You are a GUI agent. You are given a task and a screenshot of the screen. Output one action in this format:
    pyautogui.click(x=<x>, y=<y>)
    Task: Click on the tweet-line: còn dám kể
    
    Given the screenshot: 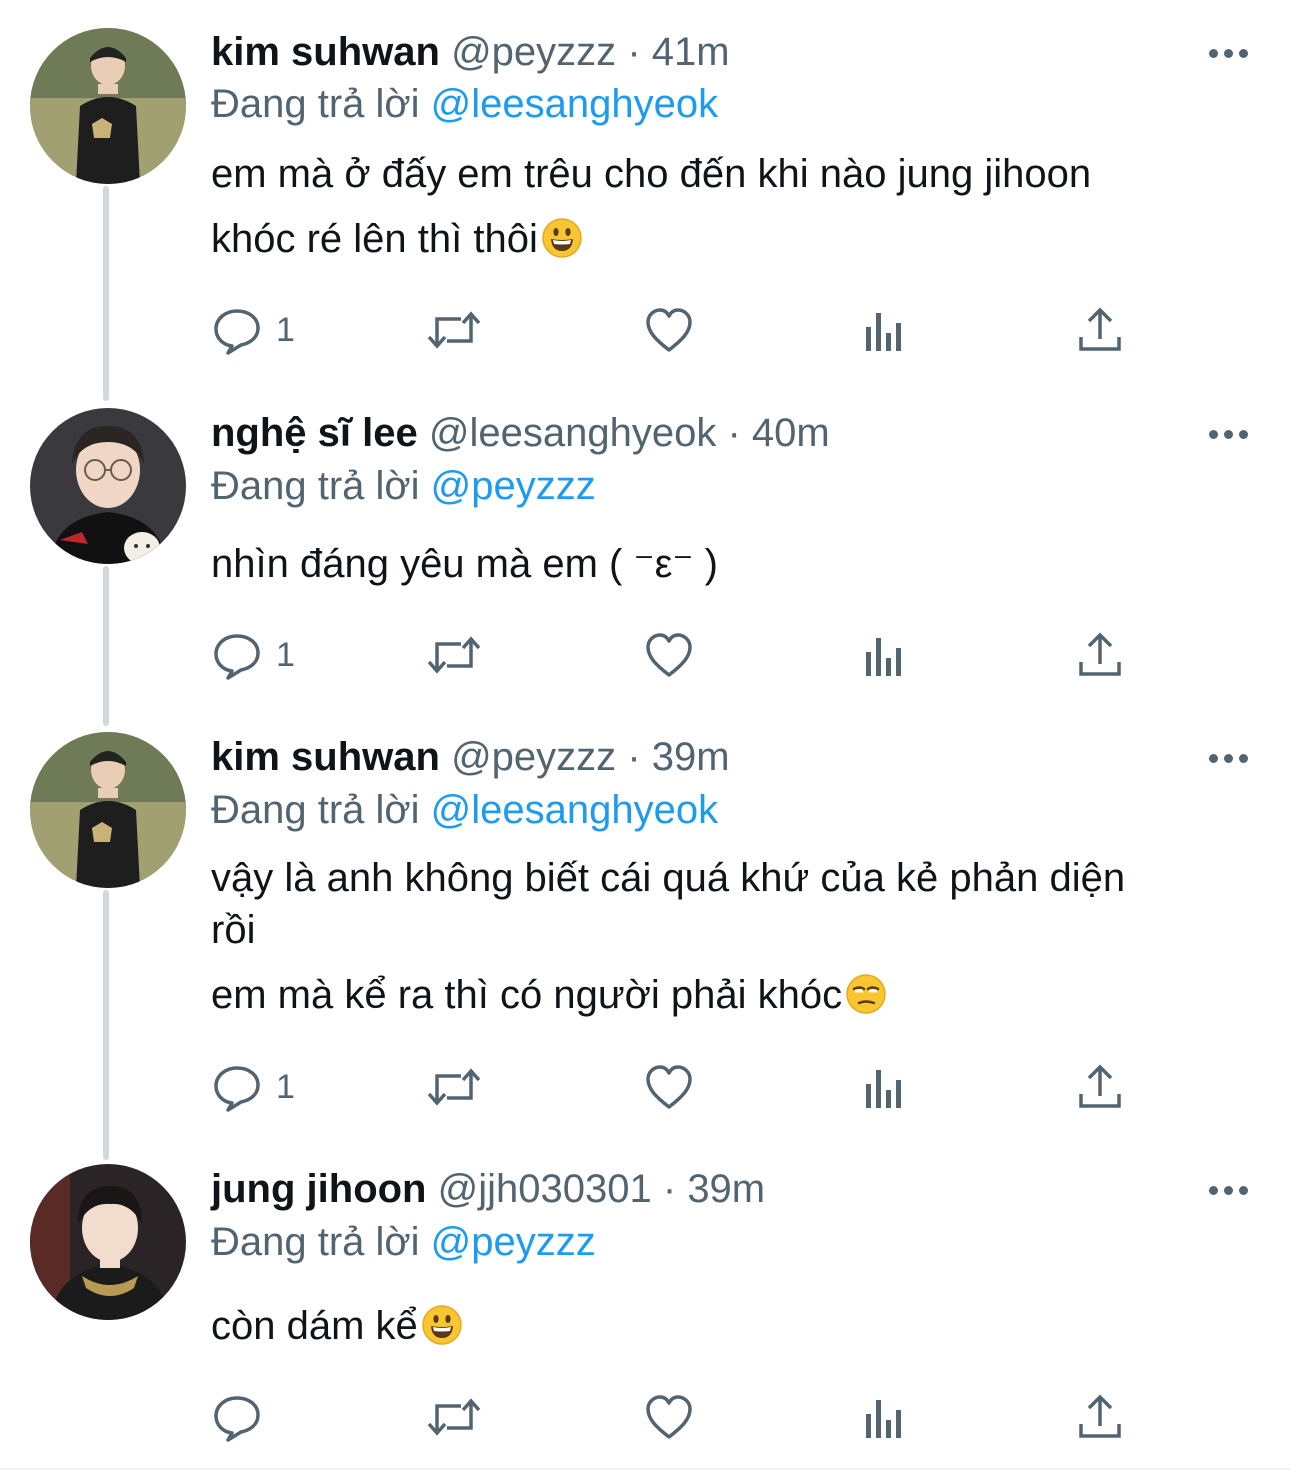 What is the action you would take?
    pyautogui.click(x=731, y=1326)
    